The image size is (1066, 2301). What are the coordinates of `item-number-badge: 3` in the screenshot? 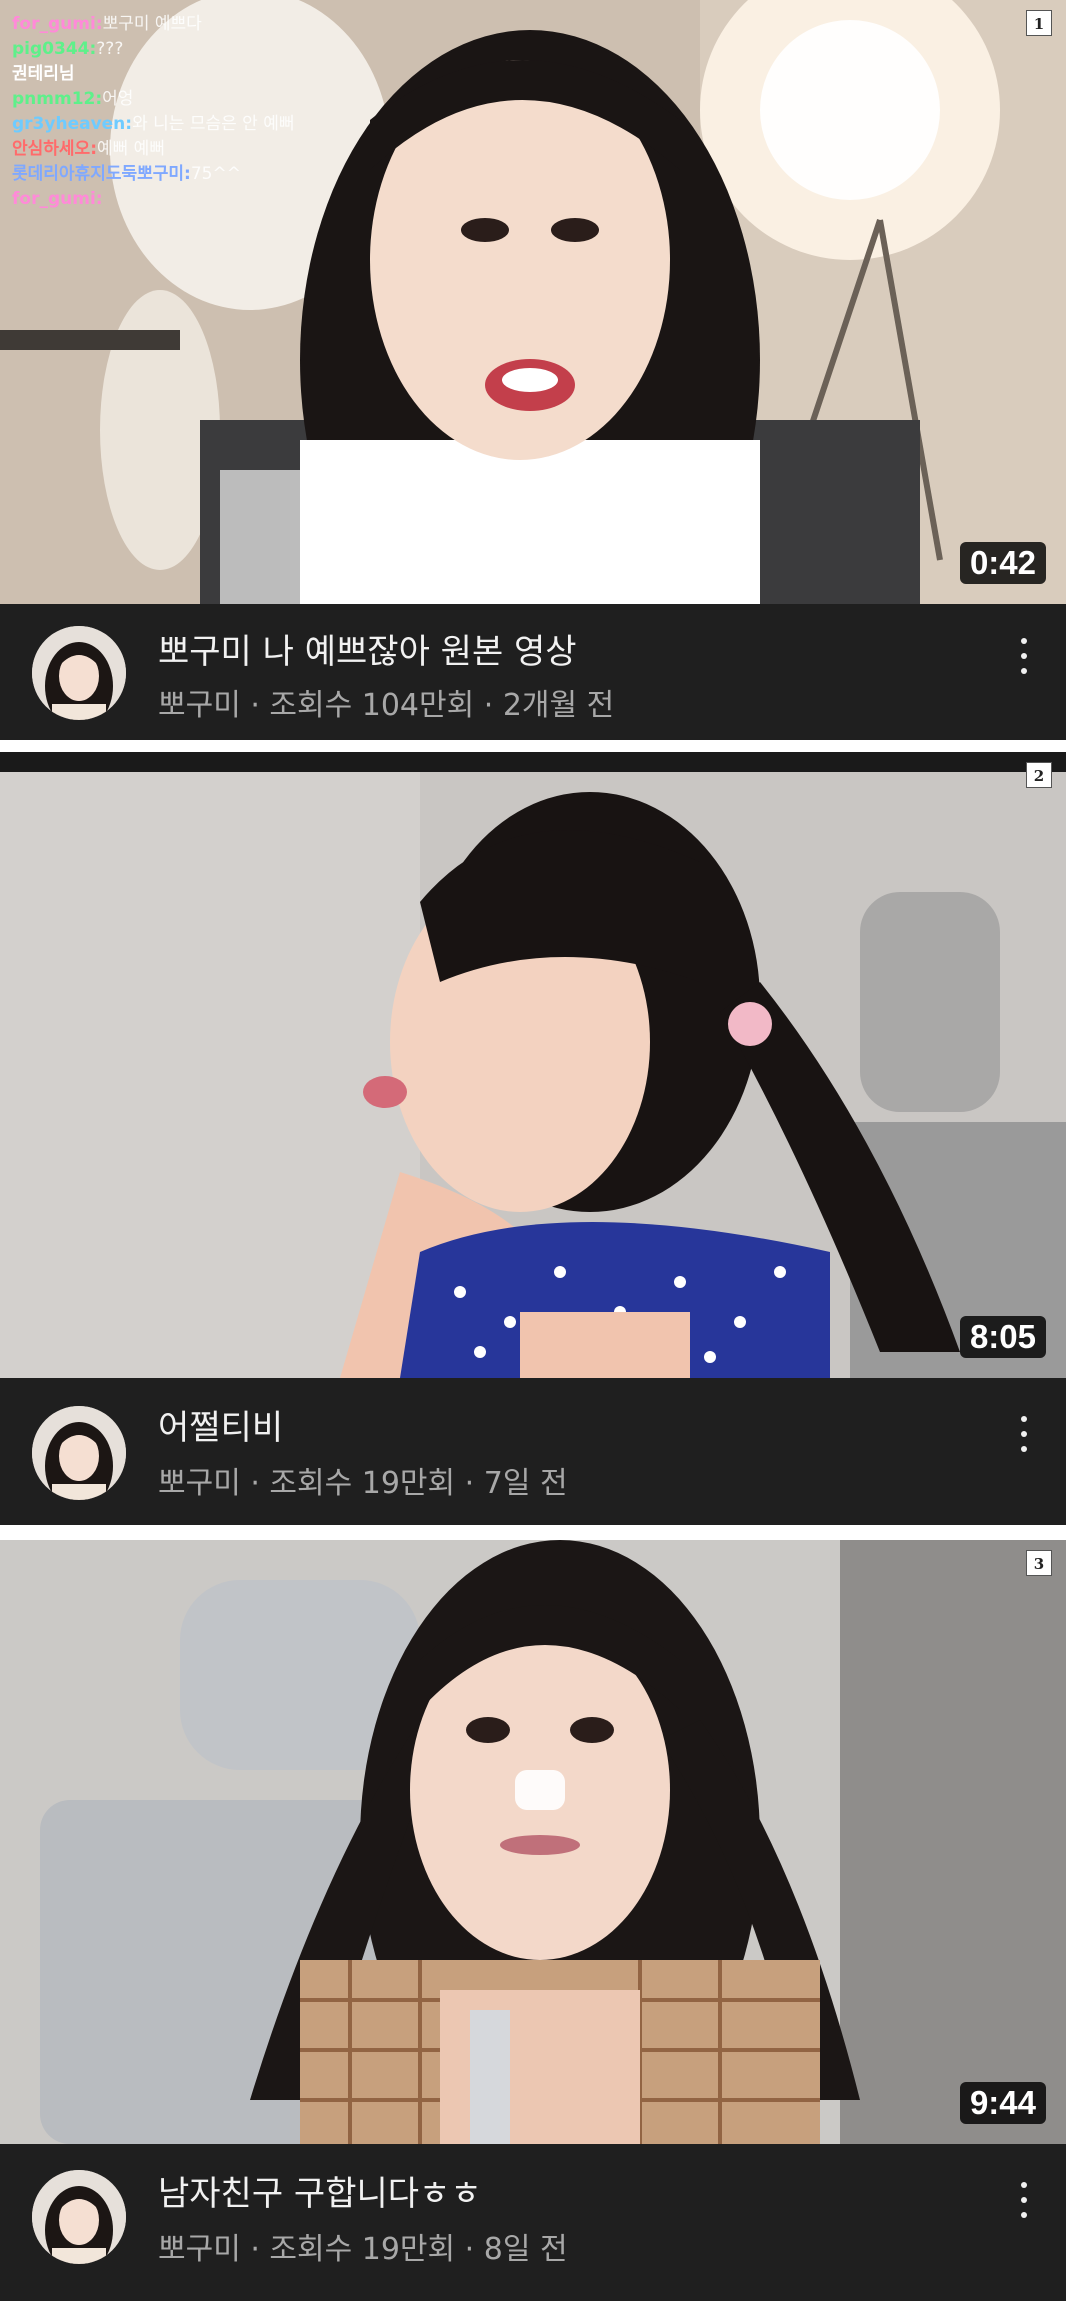 It's located at (1039, 1563).